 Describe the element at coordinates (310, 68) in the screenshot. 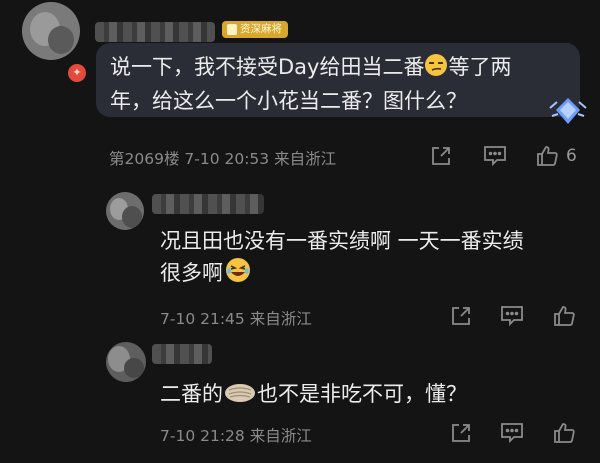

I see `comment-text-line1: 说一下，我不接受Day给田当二番 等了两` at that location.